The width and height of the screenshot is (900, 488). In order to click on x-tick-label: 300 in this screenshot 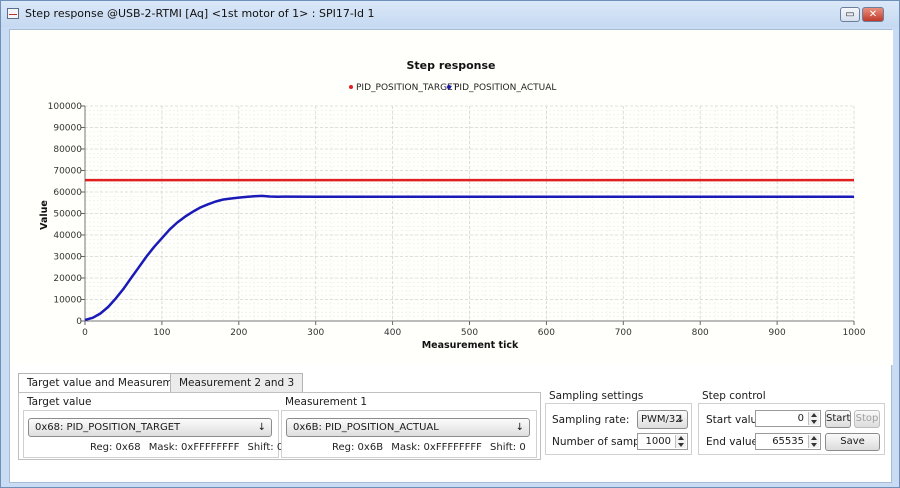, I will do `click(315, 333)`.